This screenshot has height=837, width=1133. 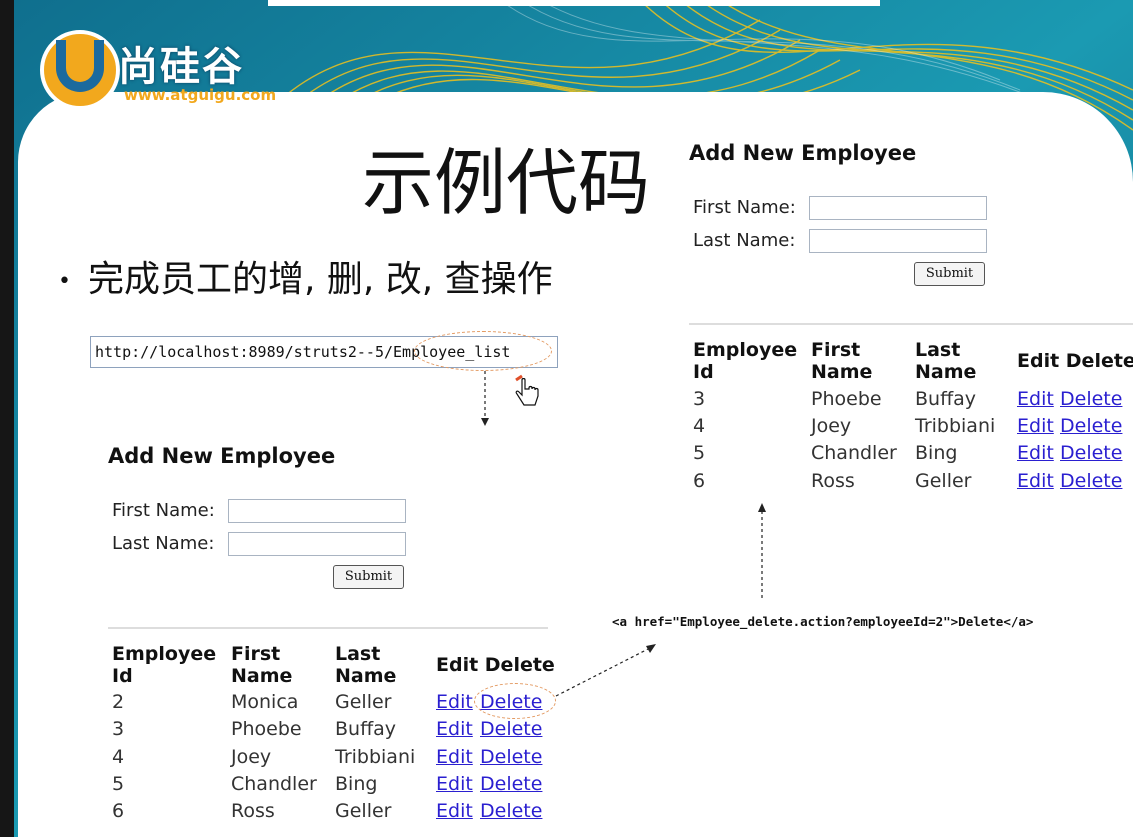 I want to click on delete-highlight-ellipse, so click(x=515, y=701).